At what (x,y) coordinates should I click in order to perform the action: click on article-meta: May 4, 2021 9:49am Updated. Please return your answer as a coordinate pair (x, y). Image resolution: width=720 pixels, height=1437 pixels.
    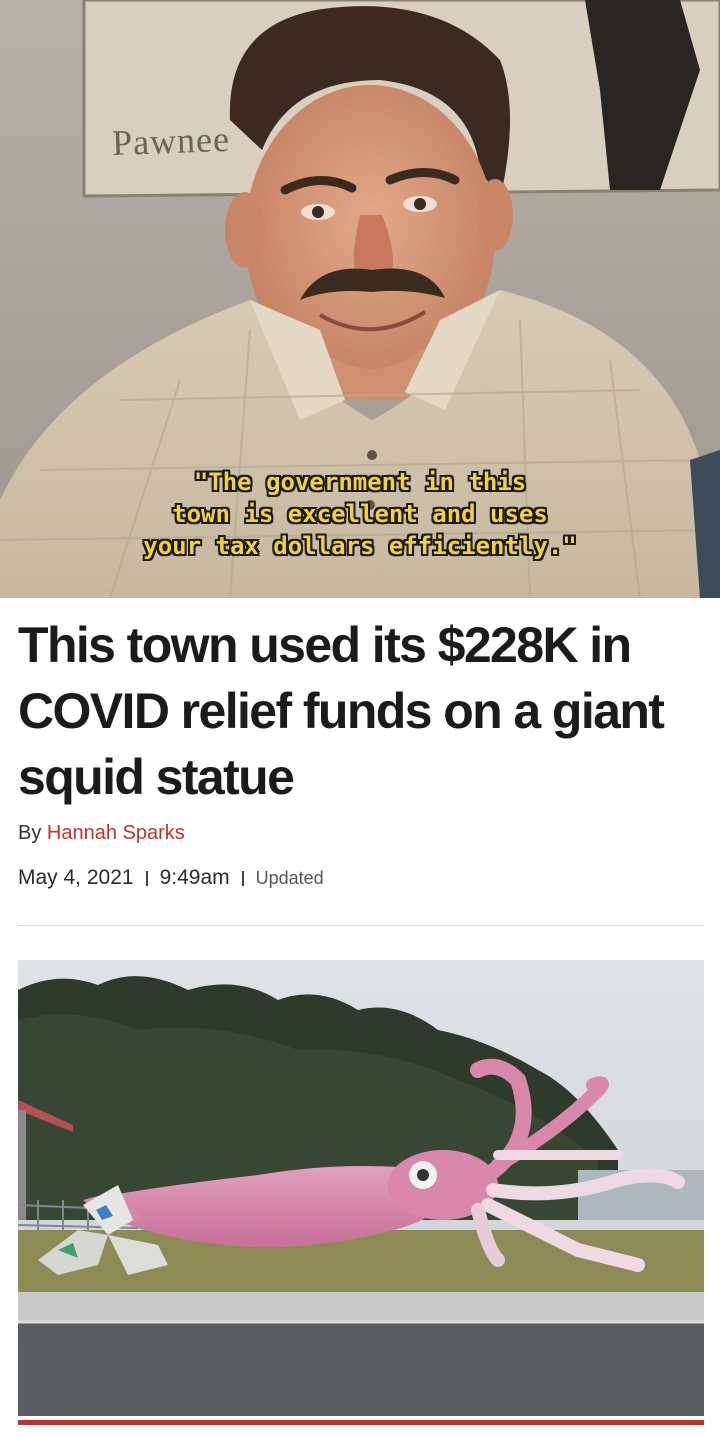
    Looking at the image, I should click on (171, 878).